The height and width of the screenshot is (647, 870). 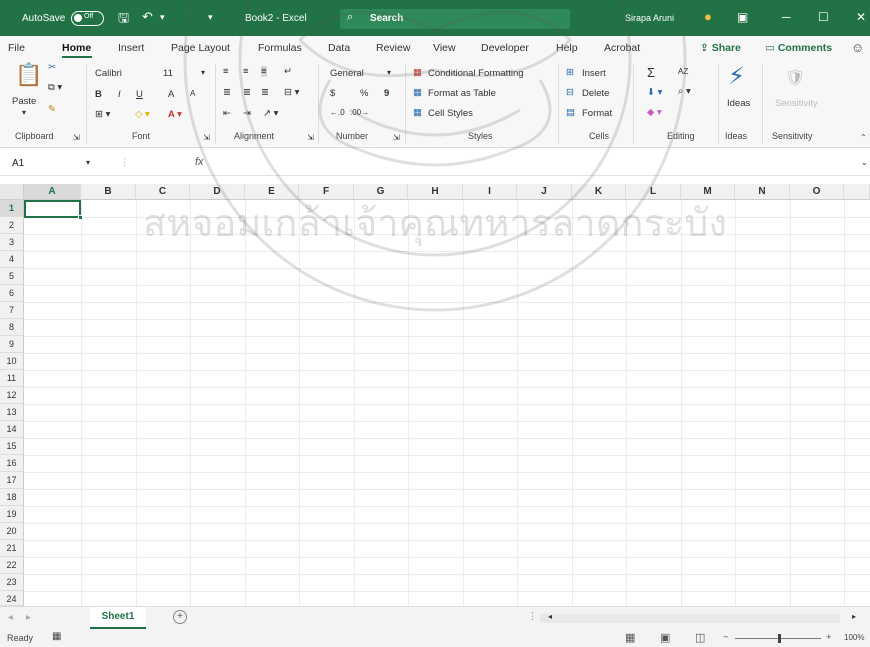 I want to click on page-layout-view-icon: ▣, so click(x=665, y=637).